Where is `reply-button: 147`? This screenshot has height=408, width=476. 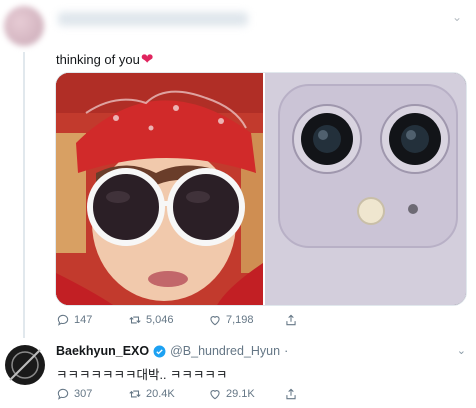 reply-button: 147 is located at coordinates (92, 320).